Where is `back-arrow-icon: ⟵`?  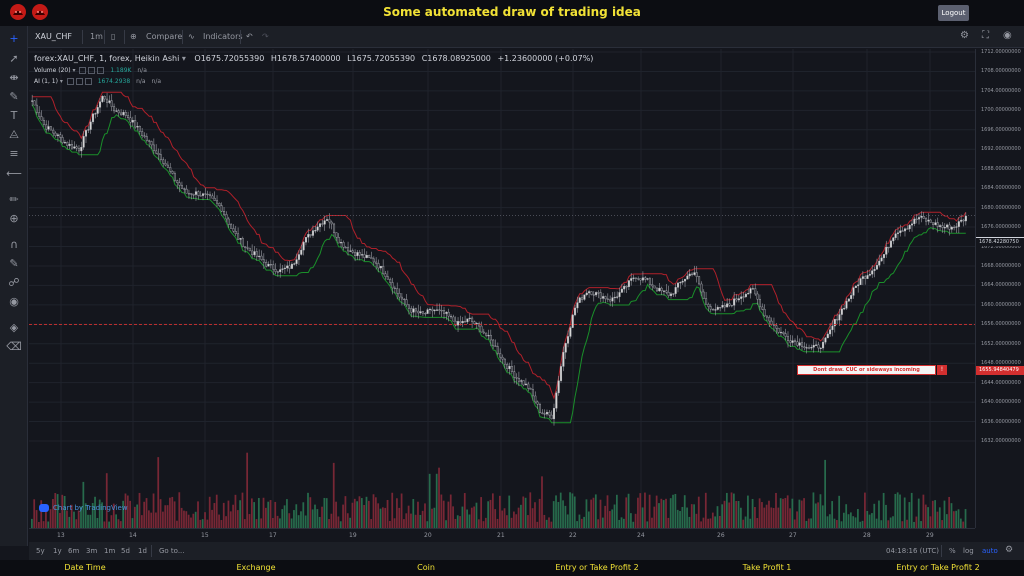
back-arrow-icon: ⟵ is located at coordinates (14, 174).